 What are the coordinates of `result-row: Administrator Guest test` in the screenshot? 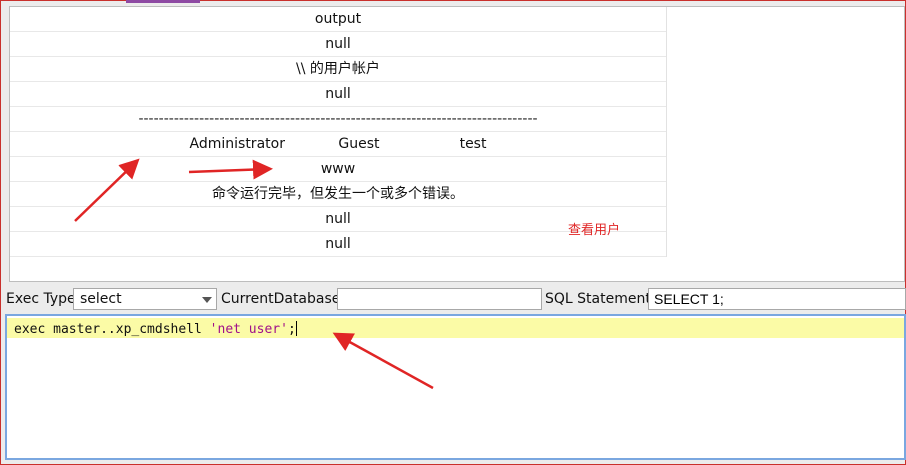 It's located at (338, 144).